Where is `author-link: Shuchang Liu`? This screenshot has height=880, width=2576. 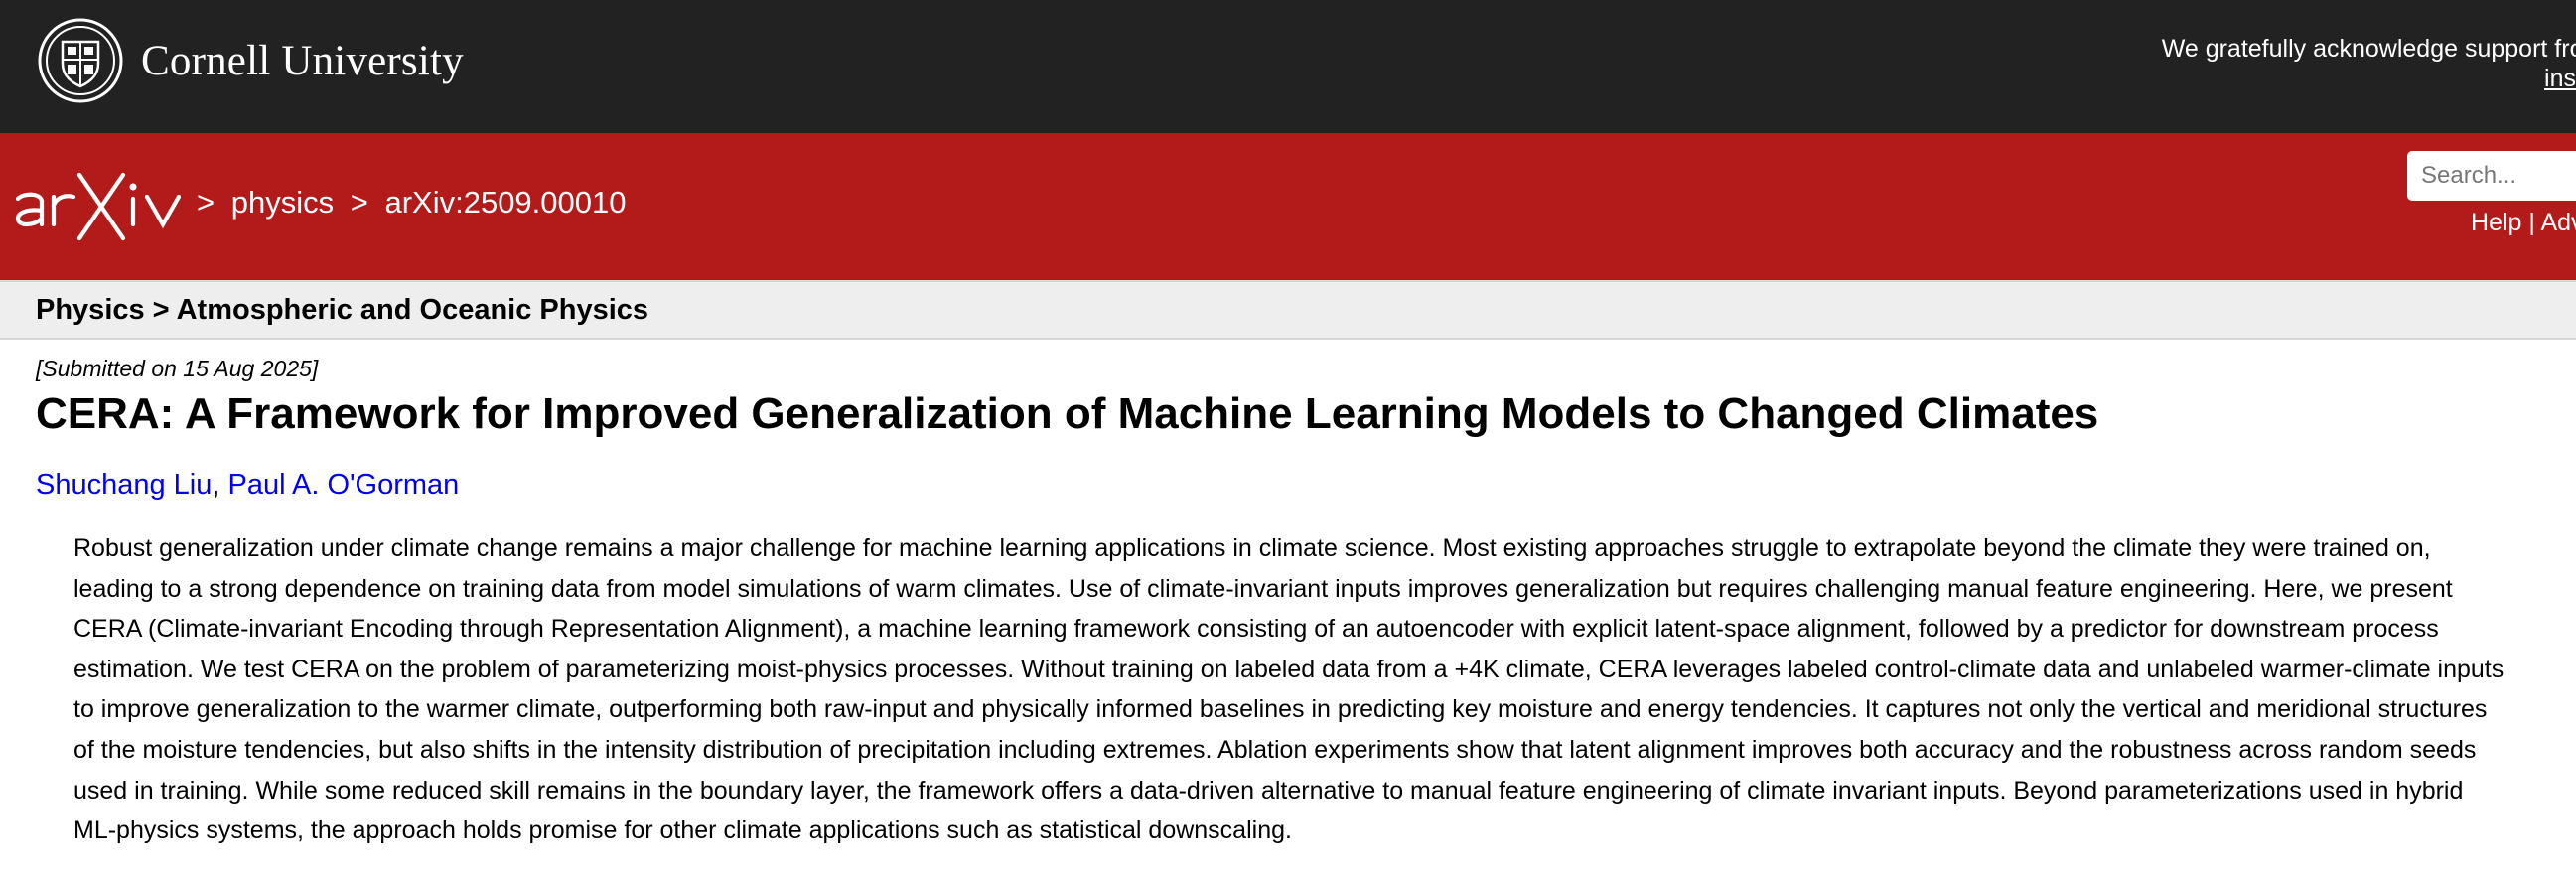 author-link: Shuchang Liu is located at coordinates (124, 485).